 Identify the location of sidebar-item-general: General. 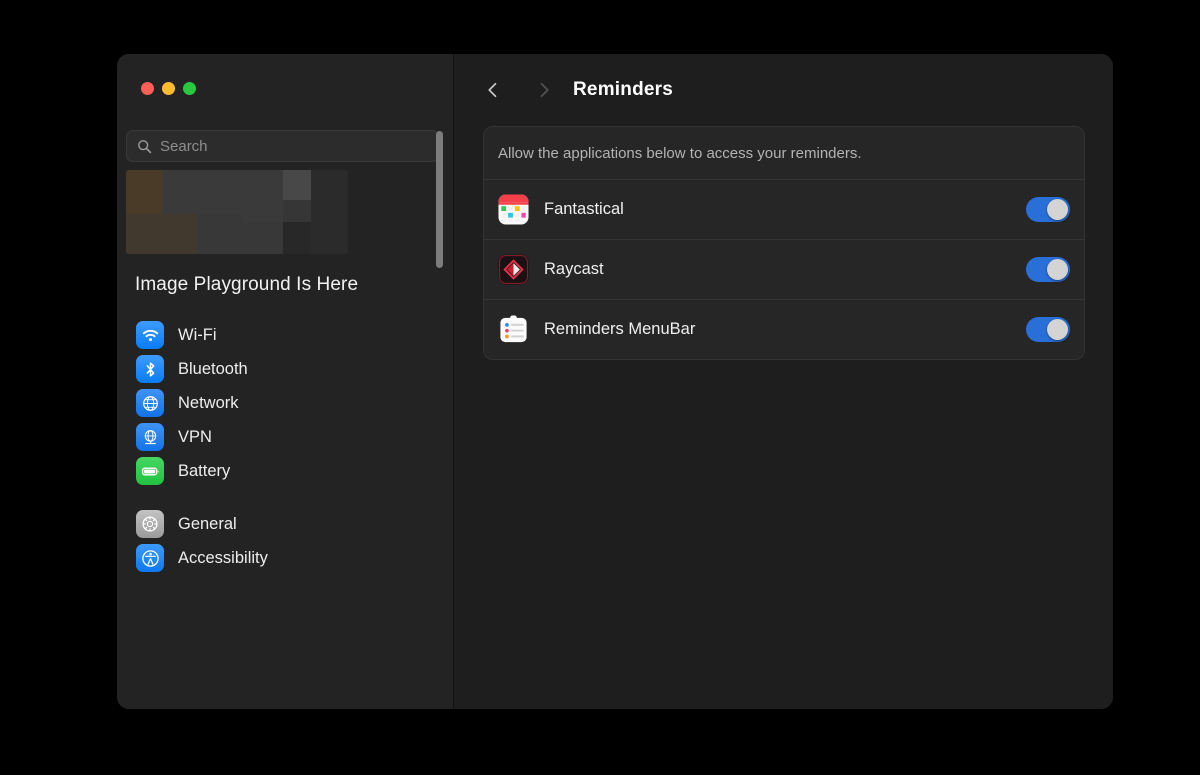
(285, 524).